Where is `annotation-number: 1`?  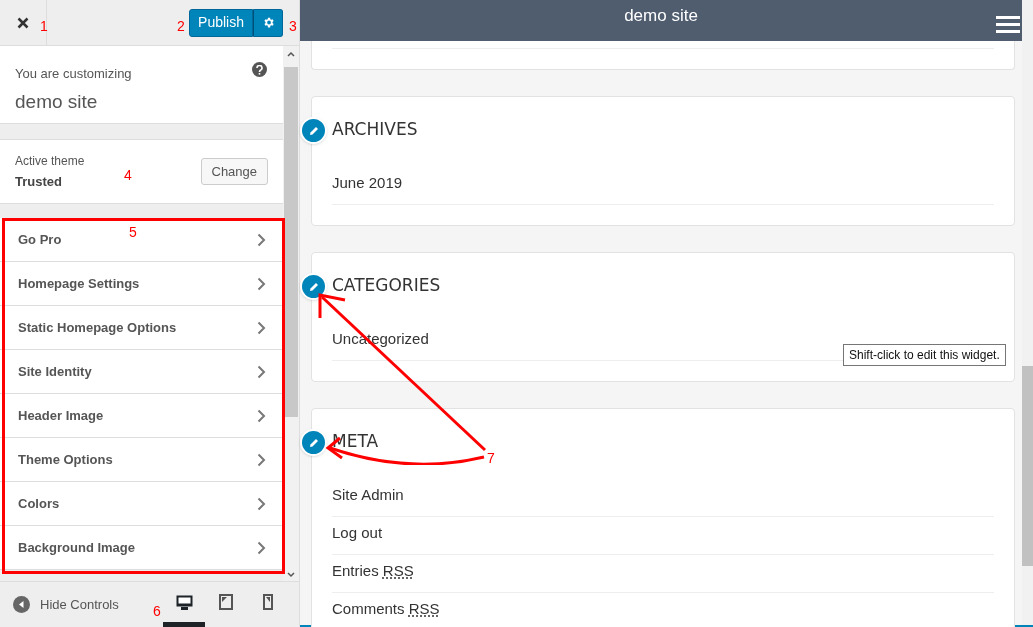
annotation-number: 1 is located at coordinates (44, 26).